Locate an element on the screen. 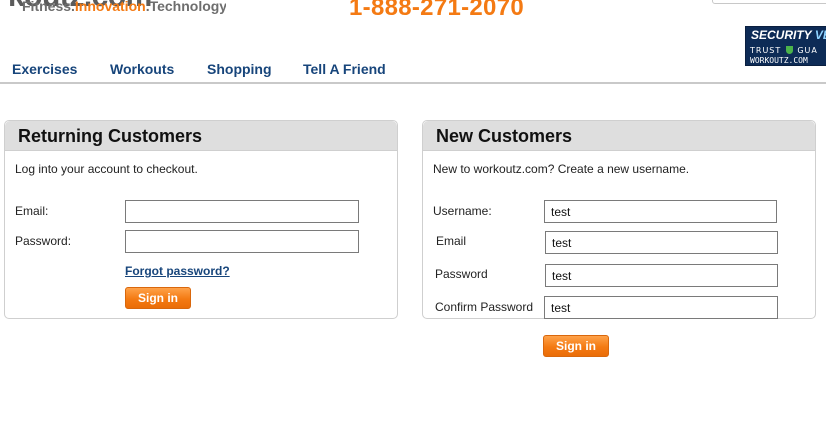  site-logo: koutz.com Fitness.Innovation.Technology is located at coordinates (116, 15).